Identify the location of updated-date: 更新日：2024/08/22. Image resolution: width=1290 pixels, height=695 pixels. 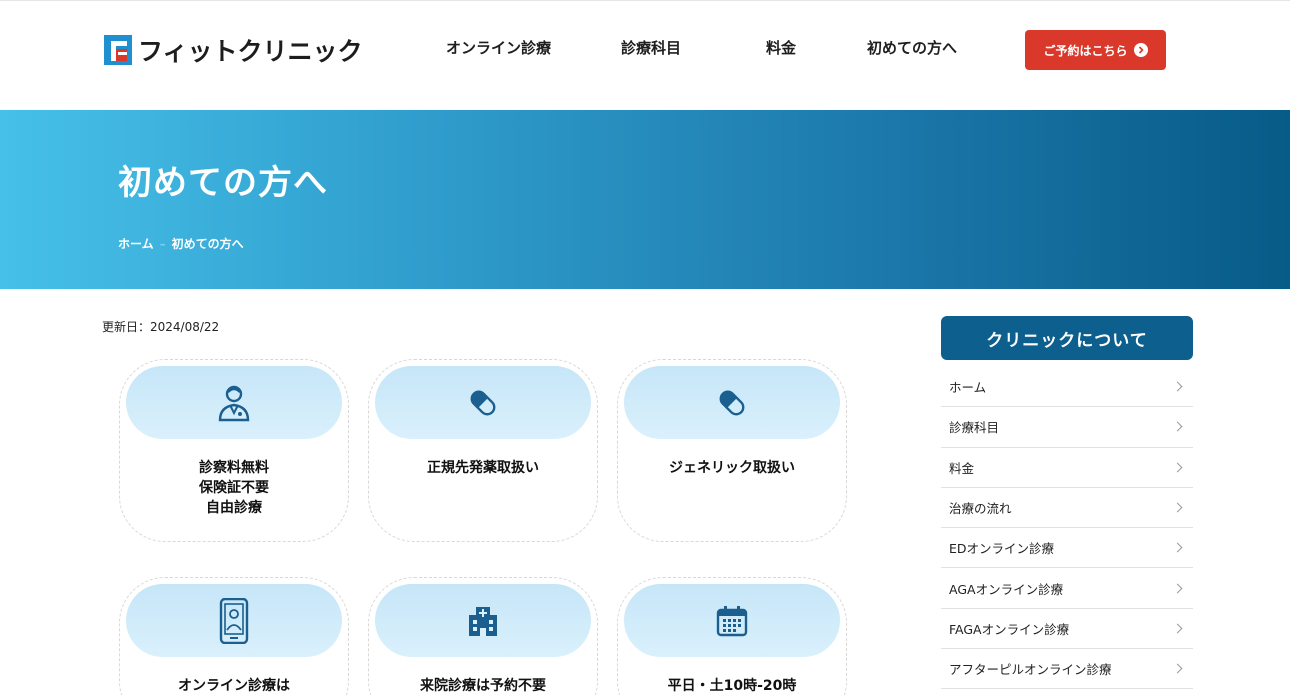
(161, 327).